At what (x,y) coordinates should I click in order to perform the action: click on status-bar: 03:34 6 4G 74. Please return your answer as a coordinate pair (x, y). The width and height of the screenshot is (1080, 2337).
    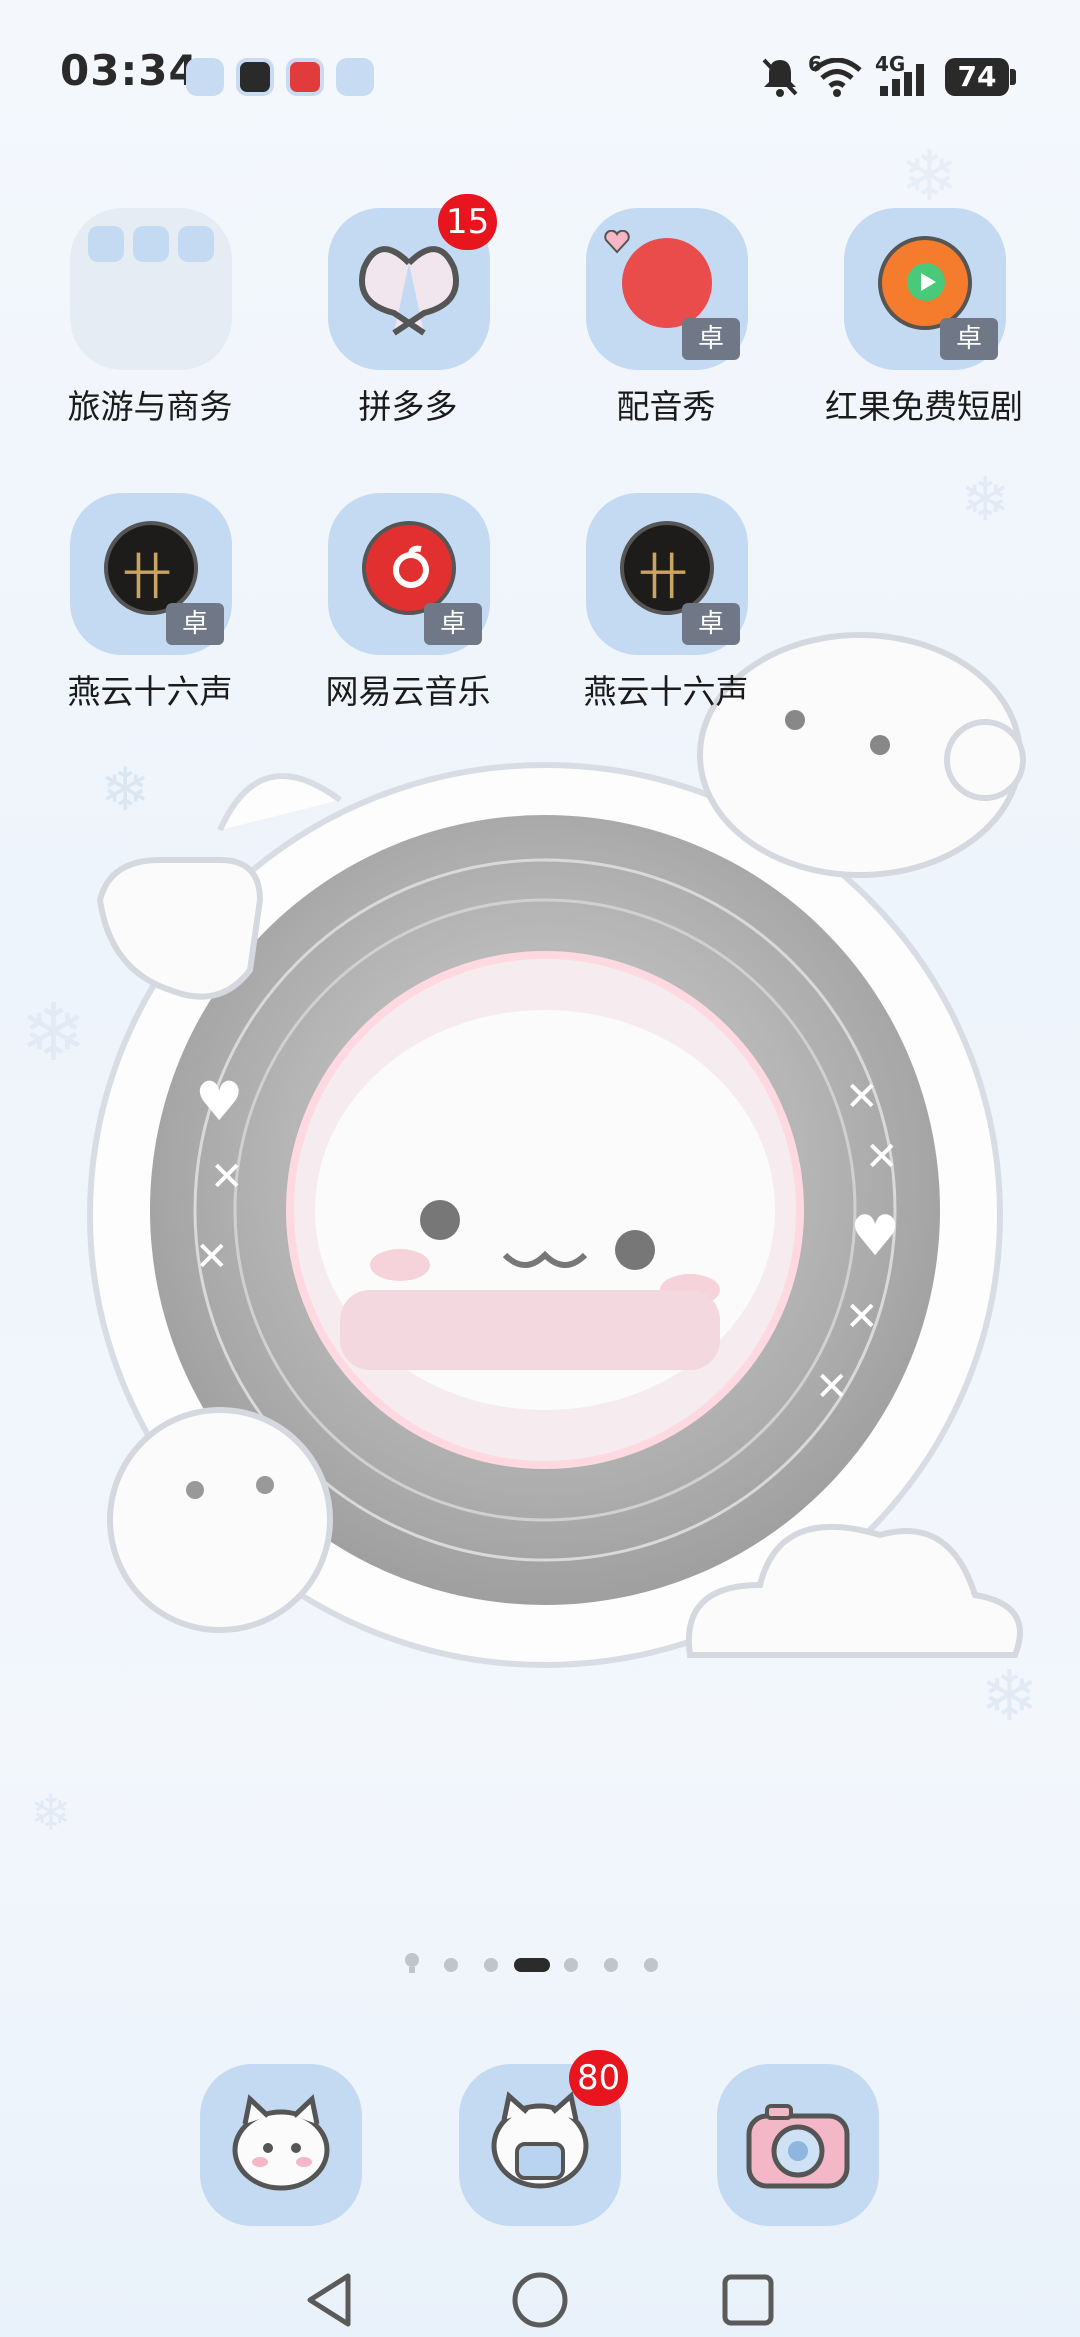
    Looking at the image, I should click on (540, 75).